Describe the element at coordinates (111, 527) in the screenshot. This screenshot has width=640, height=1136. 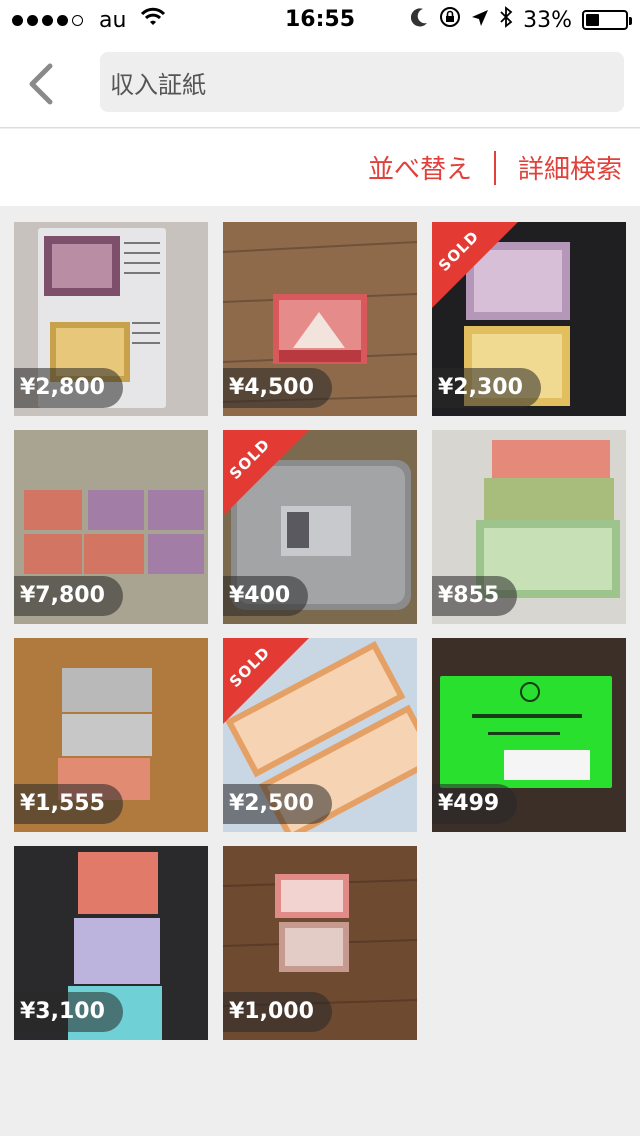
I see `product-card: ¥7,800` at that location.